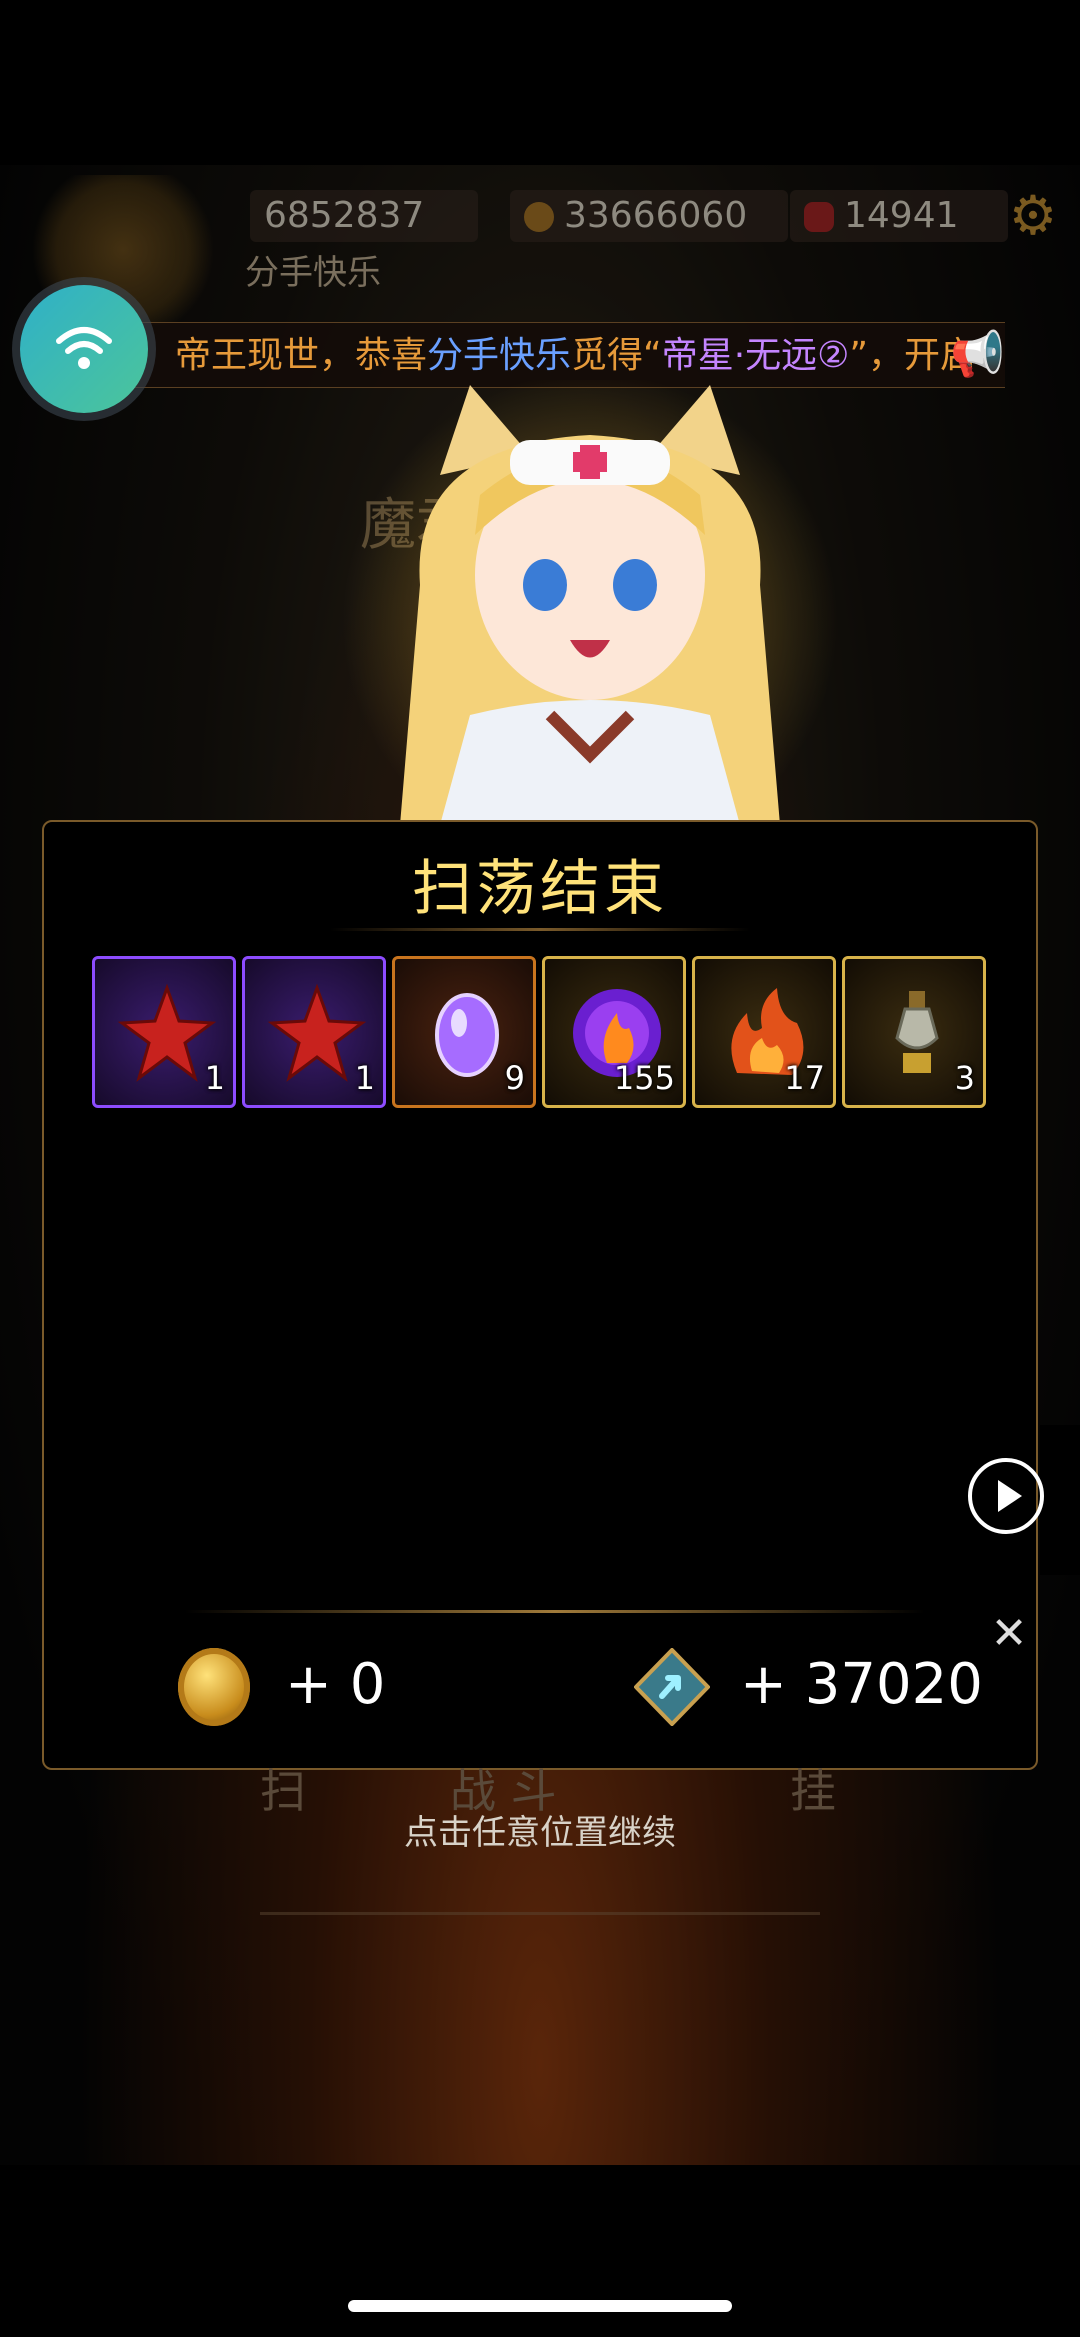 This screenshot has width=1080, height=2337. What do you see at coordinates (499, 355) in the screenshot?
I see `marquee-player: 分手快乐` at bounding box center [499, 355].